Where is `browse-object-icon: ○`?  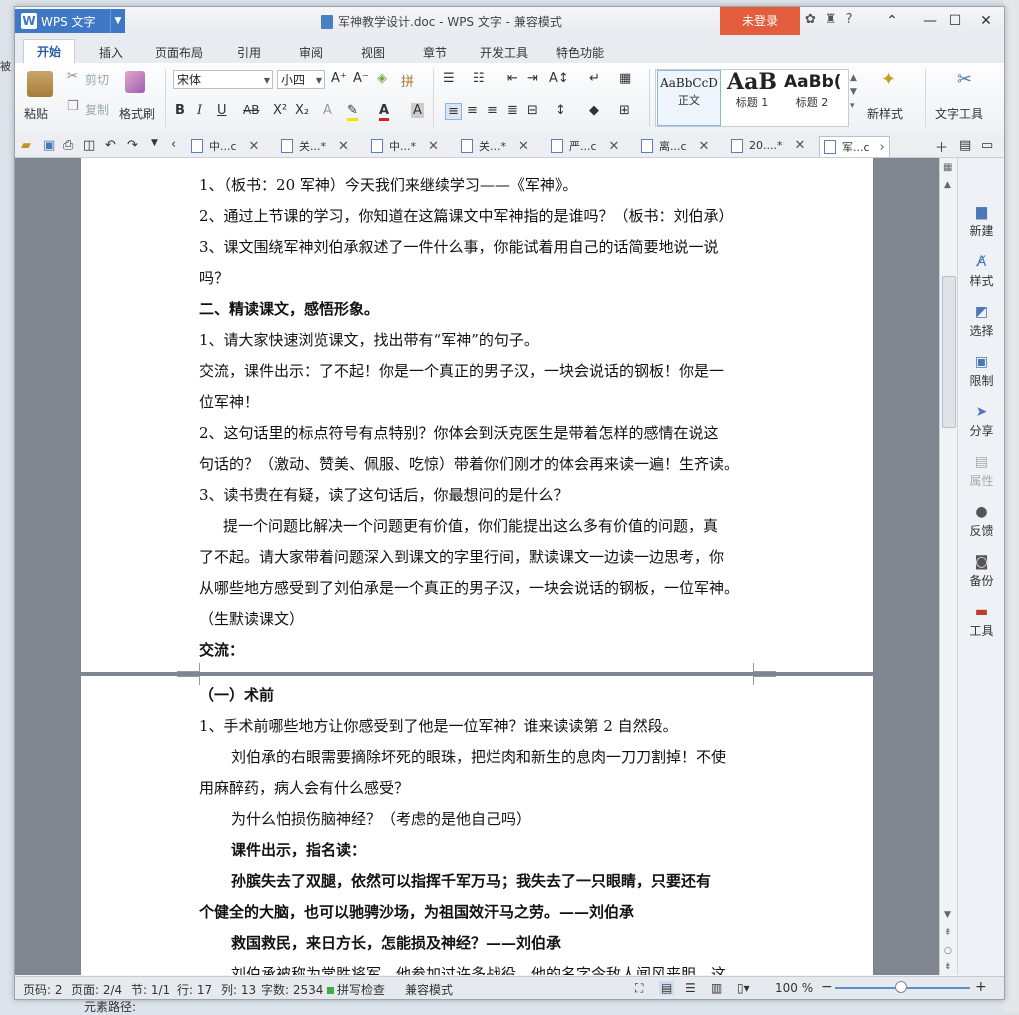
browse-object-icon: ○ is located at coordinates (948, 951).